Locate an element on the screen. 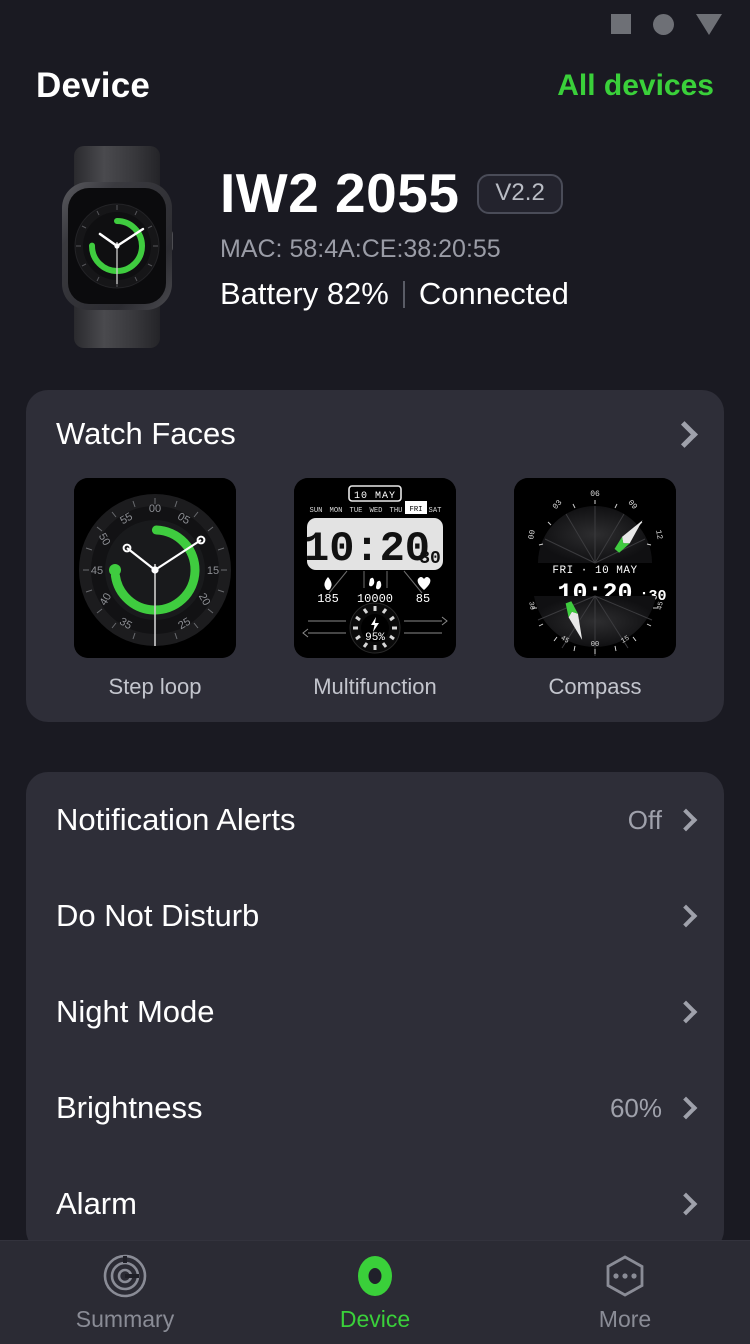 Image resolution: width=750 pixels, height=1344 pixels. watch-image is located at coordinates (118, 247).